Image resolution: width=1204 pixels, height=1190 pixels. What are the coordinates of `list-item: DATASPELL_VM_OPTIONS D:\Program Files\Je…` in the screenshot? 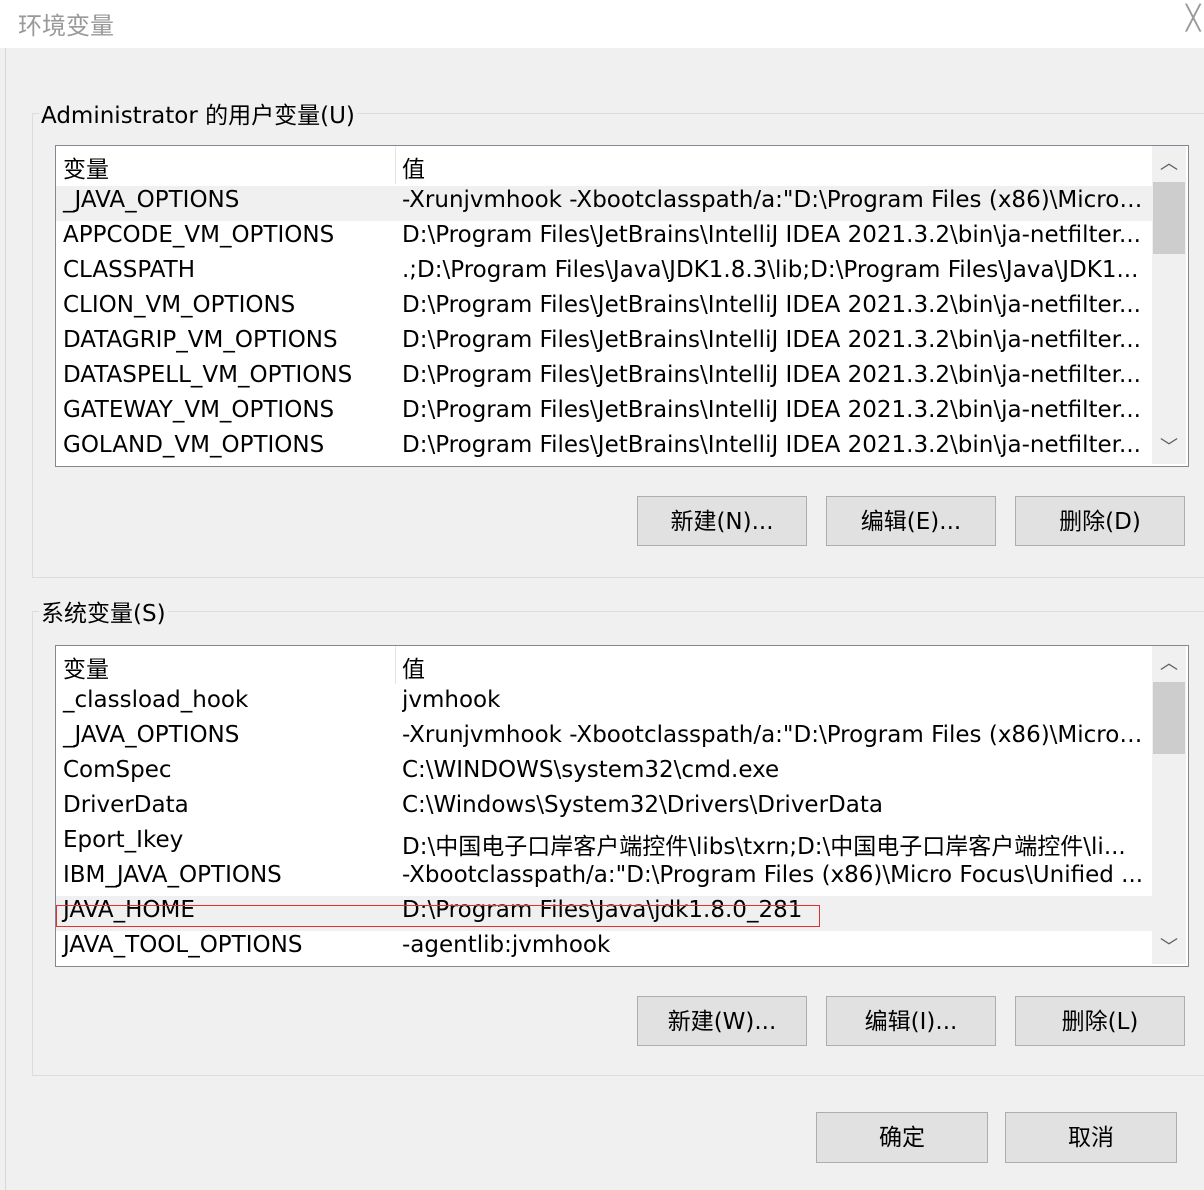 It's located at (604, 378).